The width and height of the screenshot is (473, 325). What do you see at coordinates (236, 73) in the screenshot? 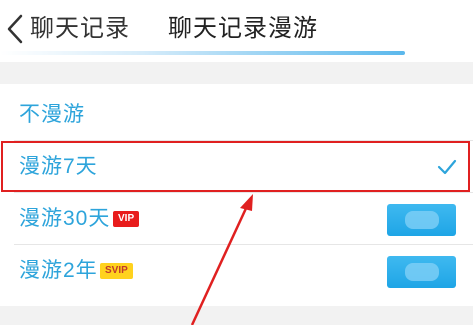
I see `section-gap` at bounding box center [236, 73].